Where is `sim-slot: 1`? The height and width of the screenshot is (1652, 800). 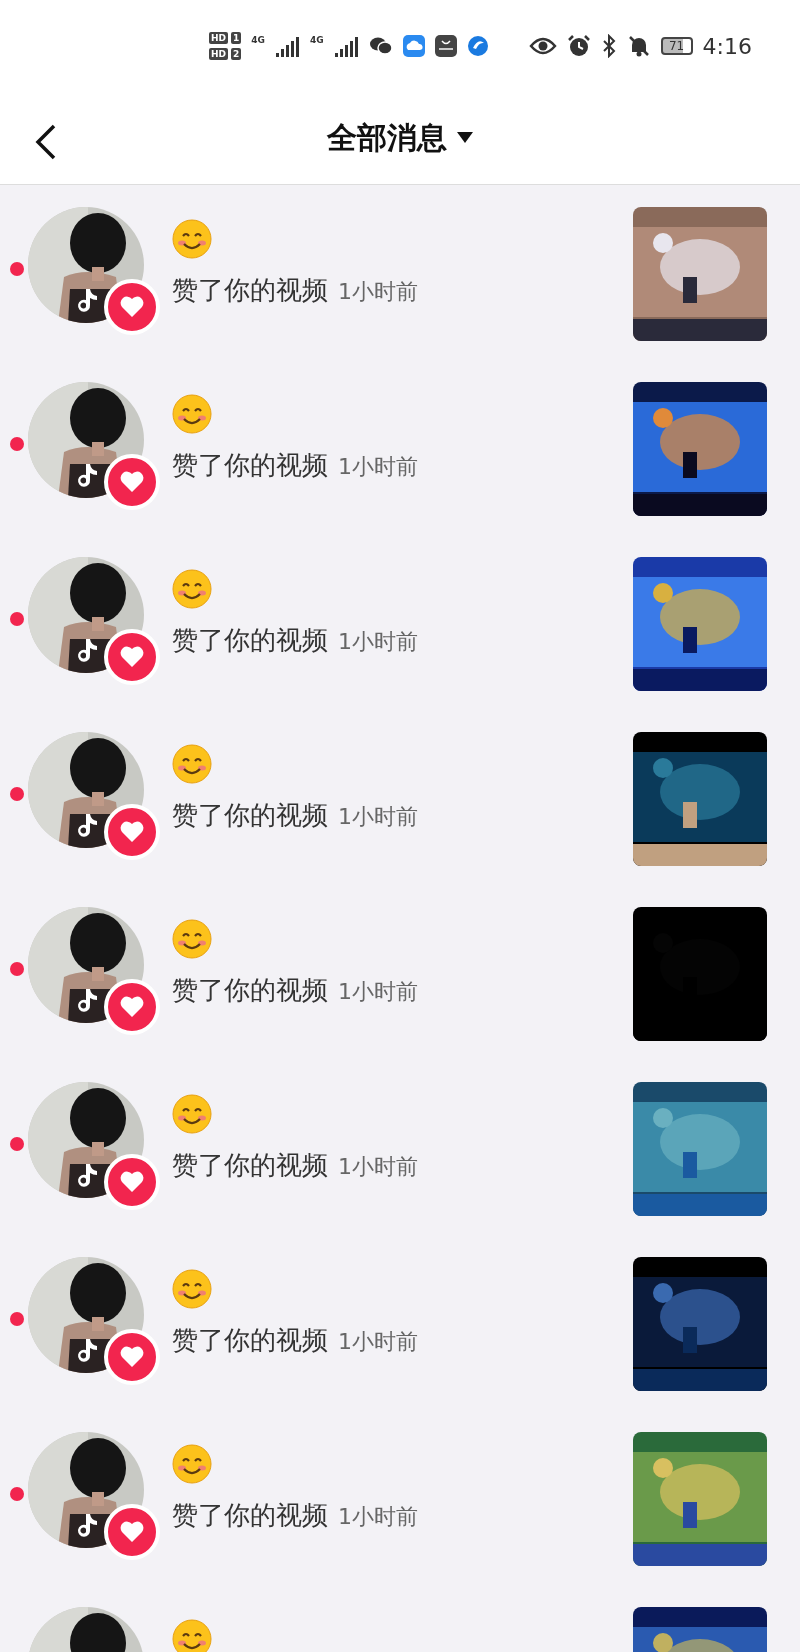 sim-slot: 1 is located at coordinates (236, 38).